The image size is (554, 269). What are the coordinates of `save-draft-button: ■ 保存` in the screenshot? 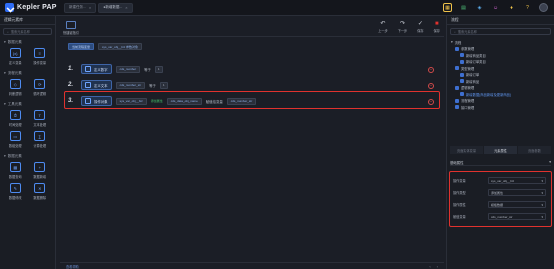 It's located at (437, 27).